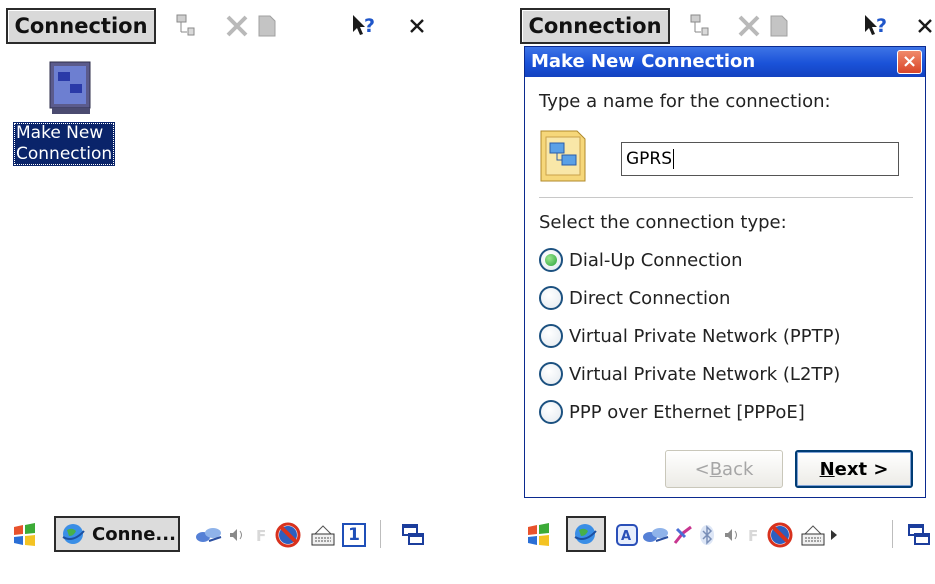  I want to click on option-vpn-pptp: Virtual Private Network (PPTP), so click(690, 336).